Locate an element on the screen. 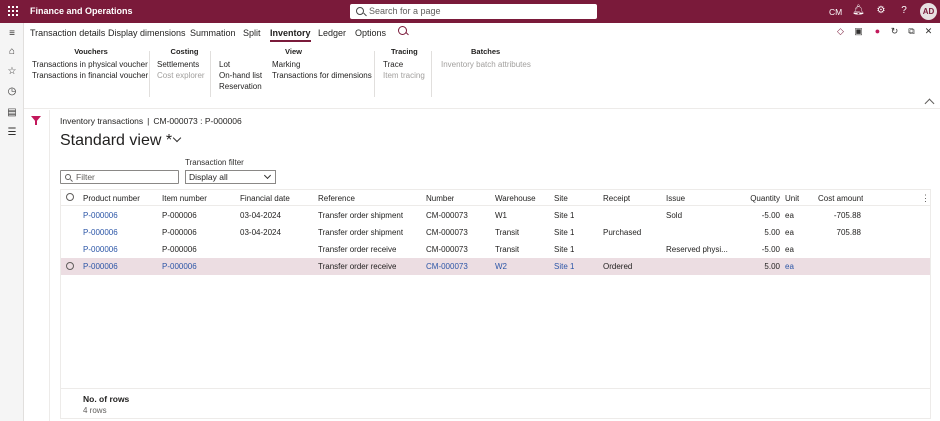  transactions-physical-voucher-button: Transactions in physical voucher is located at coordinates (91, 65).